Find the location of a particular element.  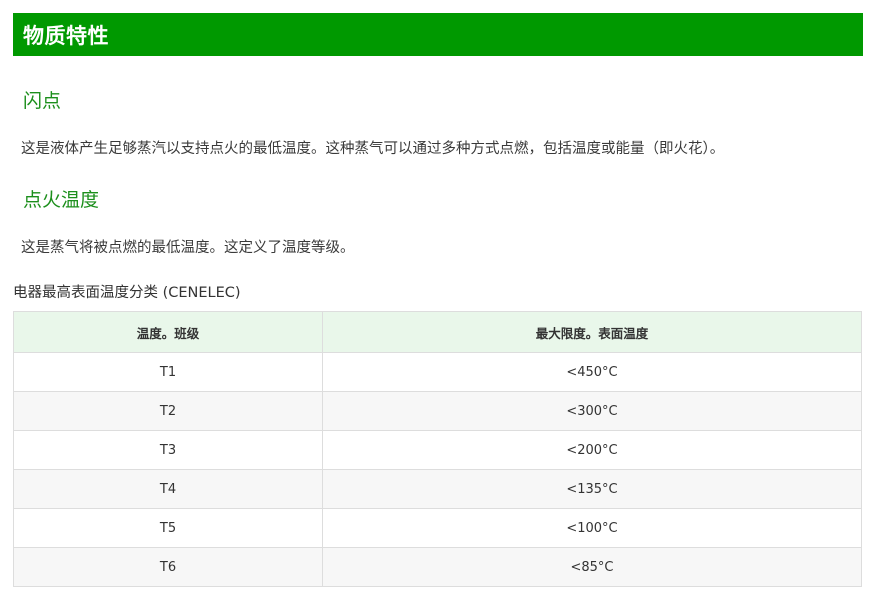

max-temp-cell: <135°C is located at coordinates (592, 489).